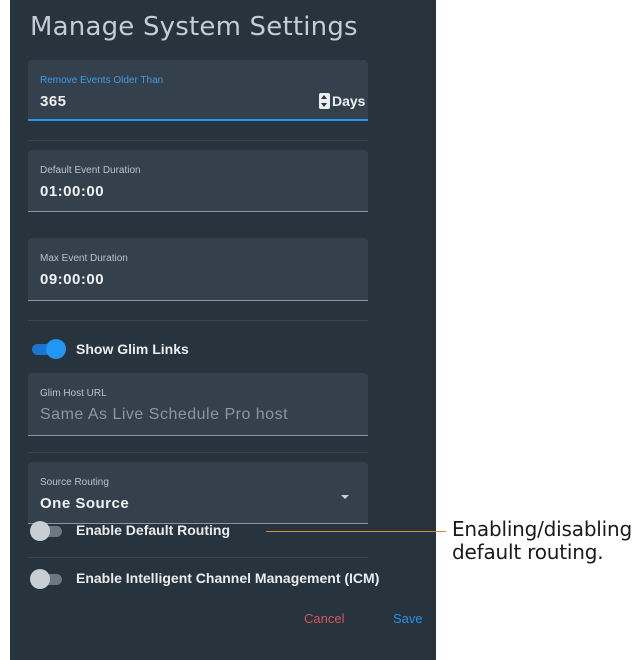  I want to click on remove-events-label: Remove Events Older Than, so click(102, 80).